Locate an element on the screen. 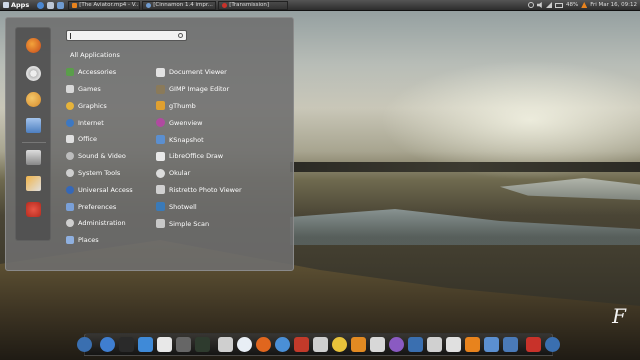 The width and height of the screenshot is (640, 360). files-icon is located at coordinates (51, 5).